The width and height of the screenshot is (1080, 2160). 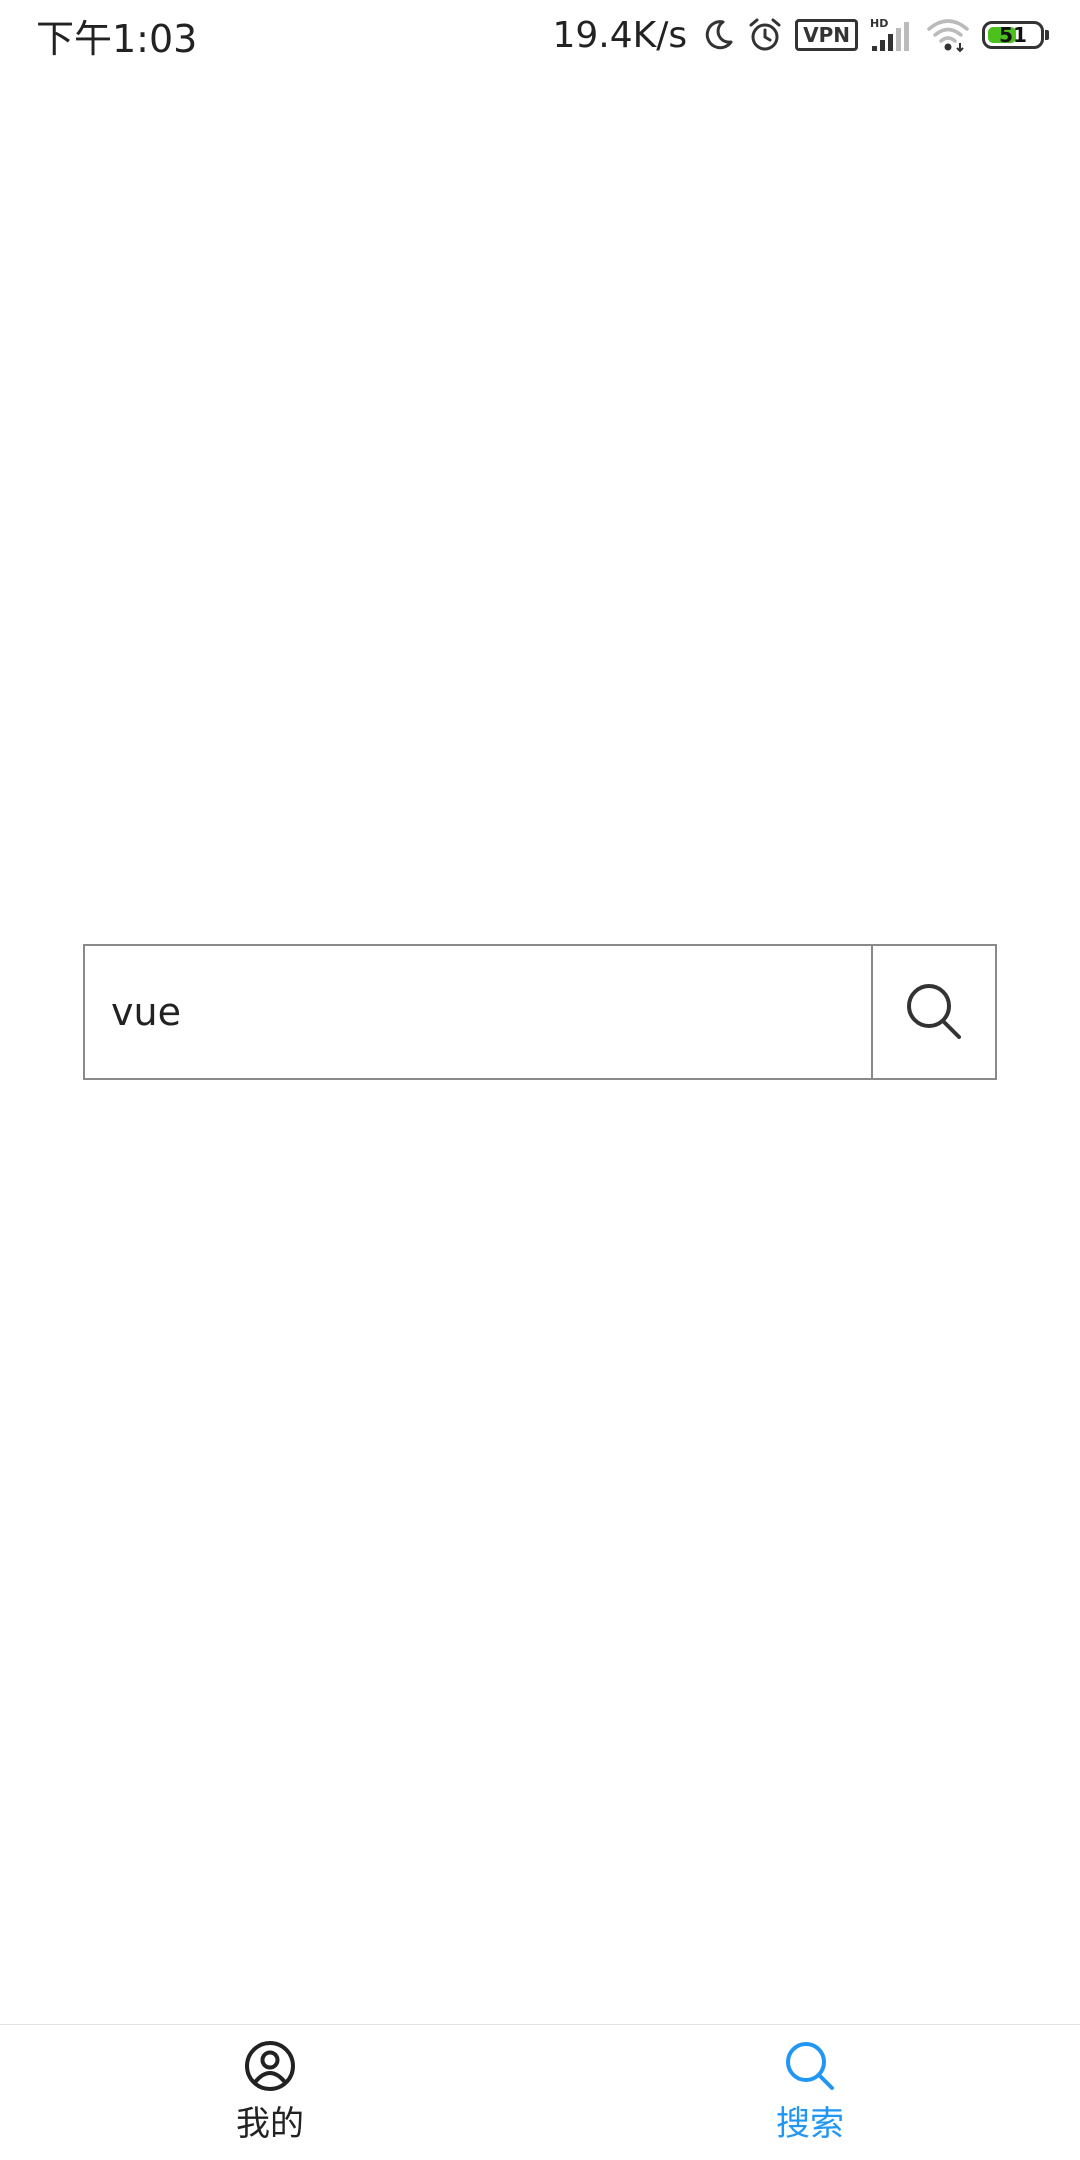 I want to click on network-speed: 19.4K/s, so click(x=620, y=35).